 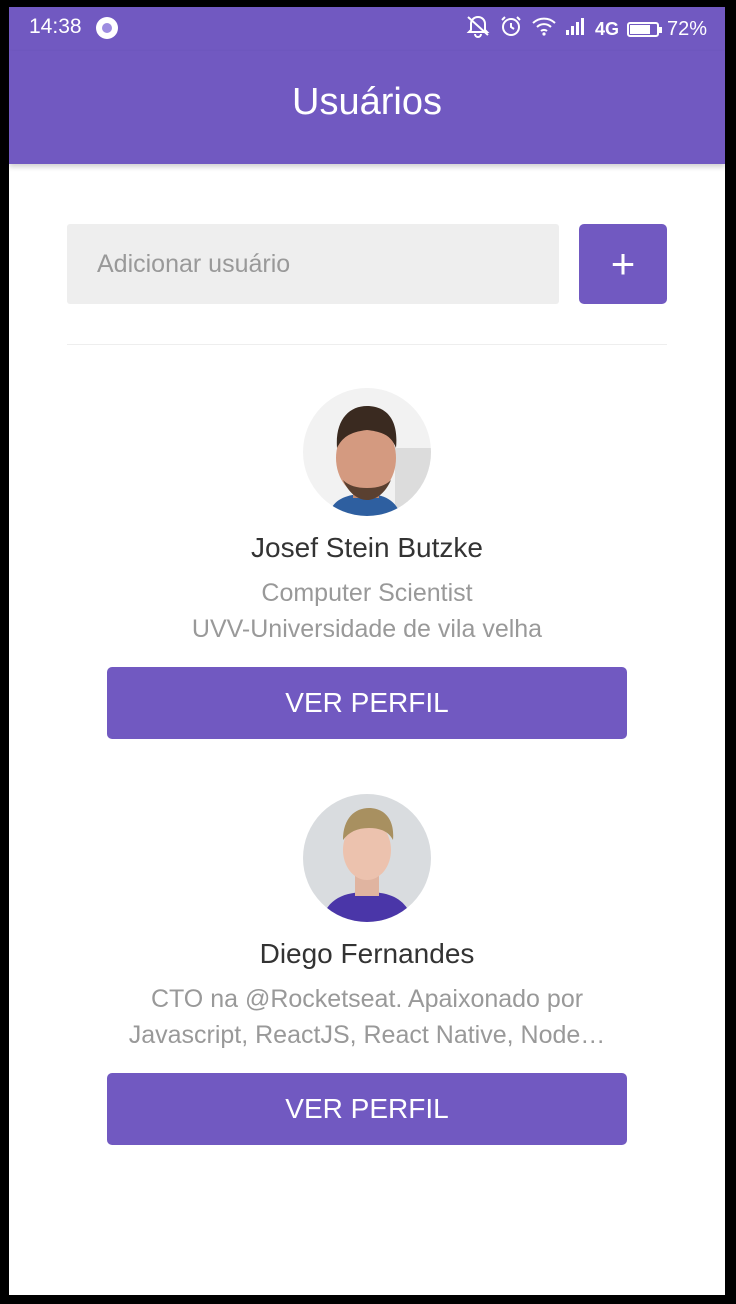 What do you see at coordinates (367, 593) in the screenshot?
I see `user-bio-line: Computer Scientist` at bounding box center [367, 593].